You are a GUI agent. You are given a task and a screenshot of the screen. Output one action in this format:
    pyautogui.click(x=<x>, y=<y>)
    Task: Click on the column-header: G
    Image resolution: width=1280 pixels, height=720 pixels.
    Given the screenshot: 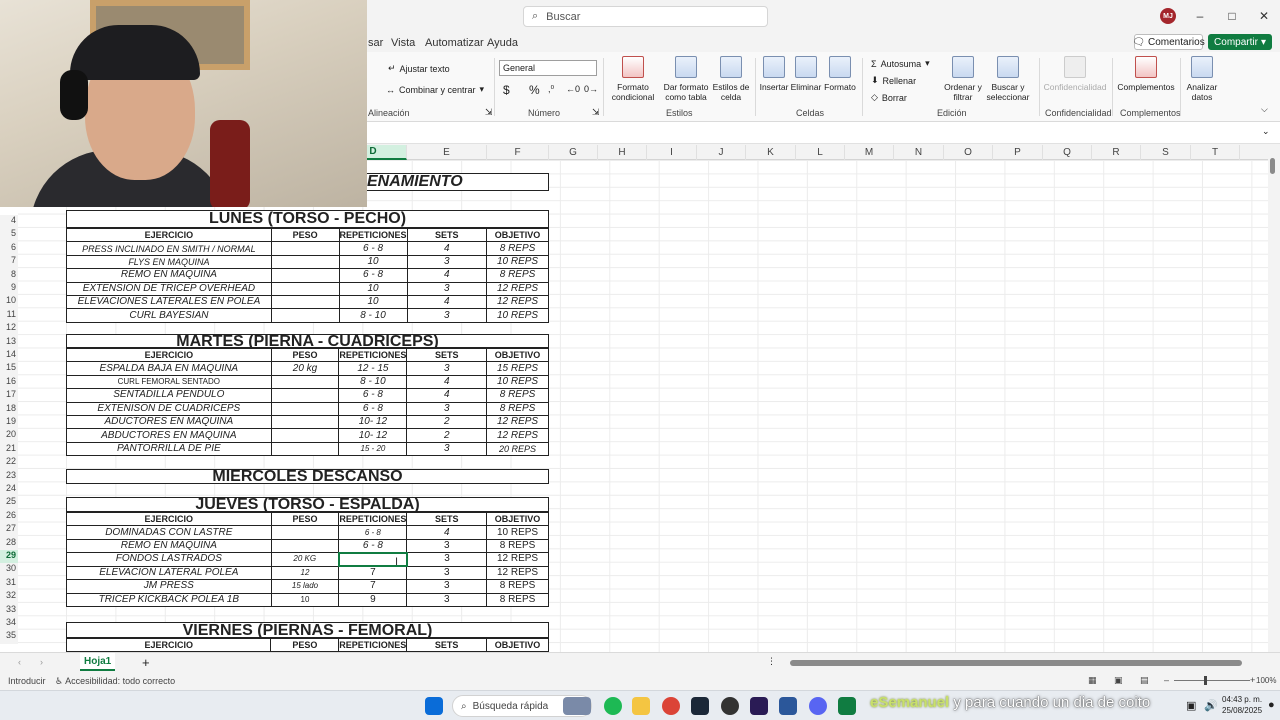 What is the action you would take?
    pyautogui.click(x=573, y=152)
    